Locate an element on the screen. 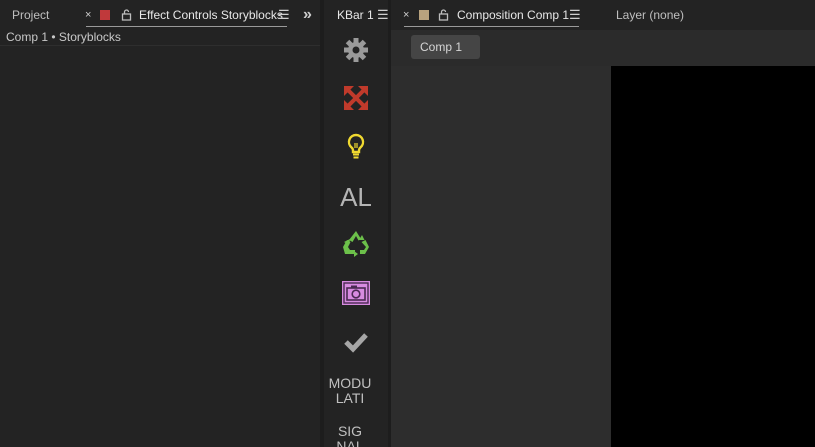 The image size is (815, 447). kbar-al-button: AL is located at coordinates (356, 197).